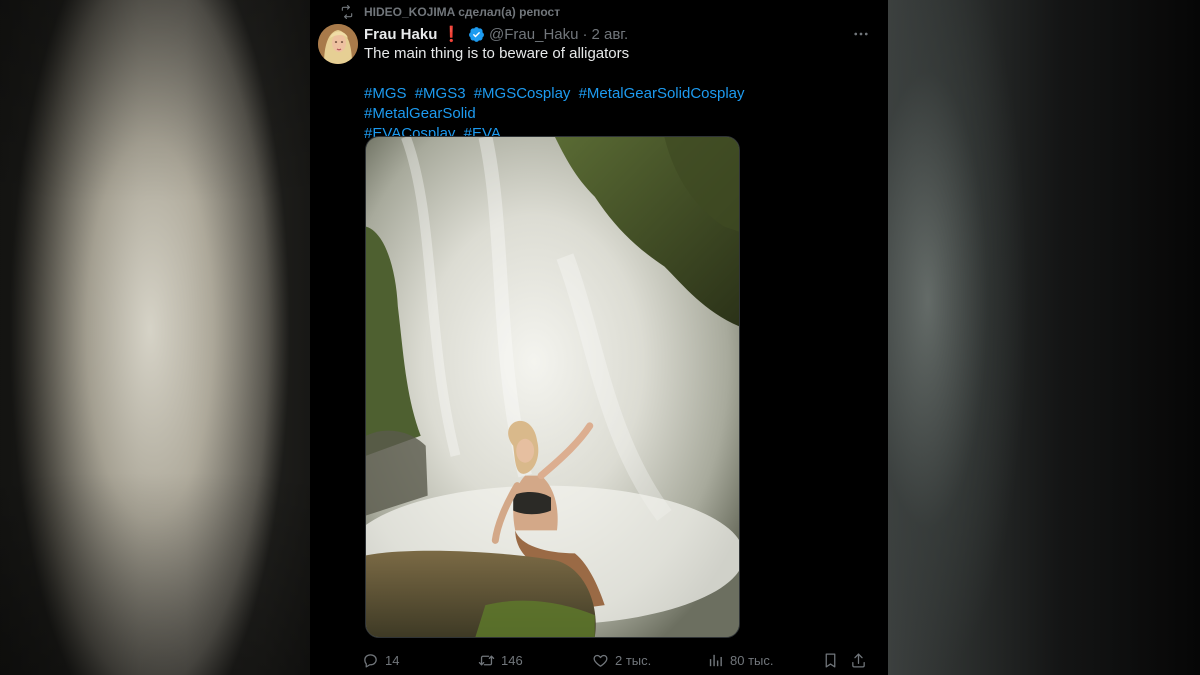  Describe the element at coordinates (380, 660) in the screenshot. I see `reply-button: 14` at that location.